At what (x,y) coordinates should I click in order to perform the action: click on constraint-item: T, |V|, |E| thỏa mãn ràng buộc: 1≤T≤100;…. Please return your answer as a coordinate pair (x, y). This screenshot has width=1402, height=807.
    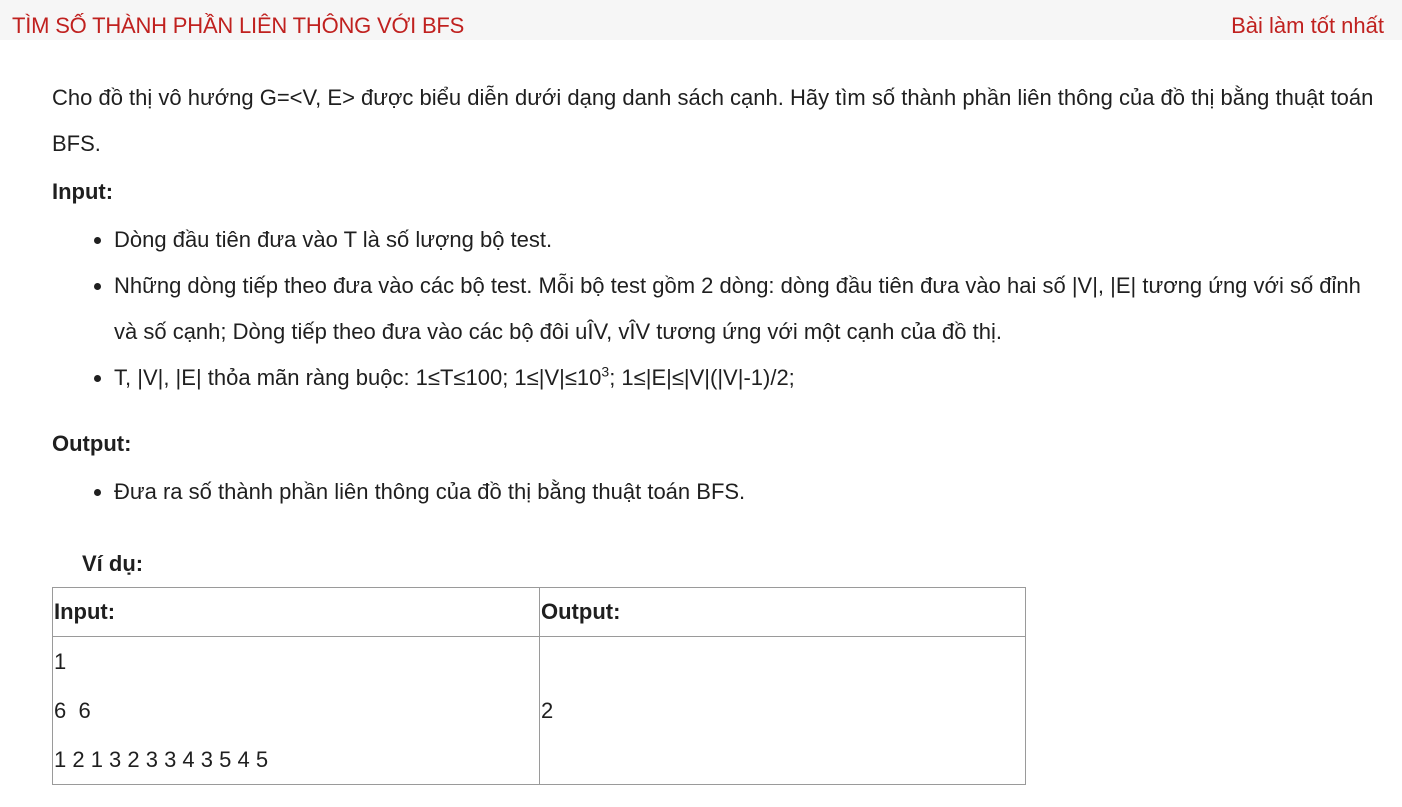
    Looking at the image, I should click on (748, 378).